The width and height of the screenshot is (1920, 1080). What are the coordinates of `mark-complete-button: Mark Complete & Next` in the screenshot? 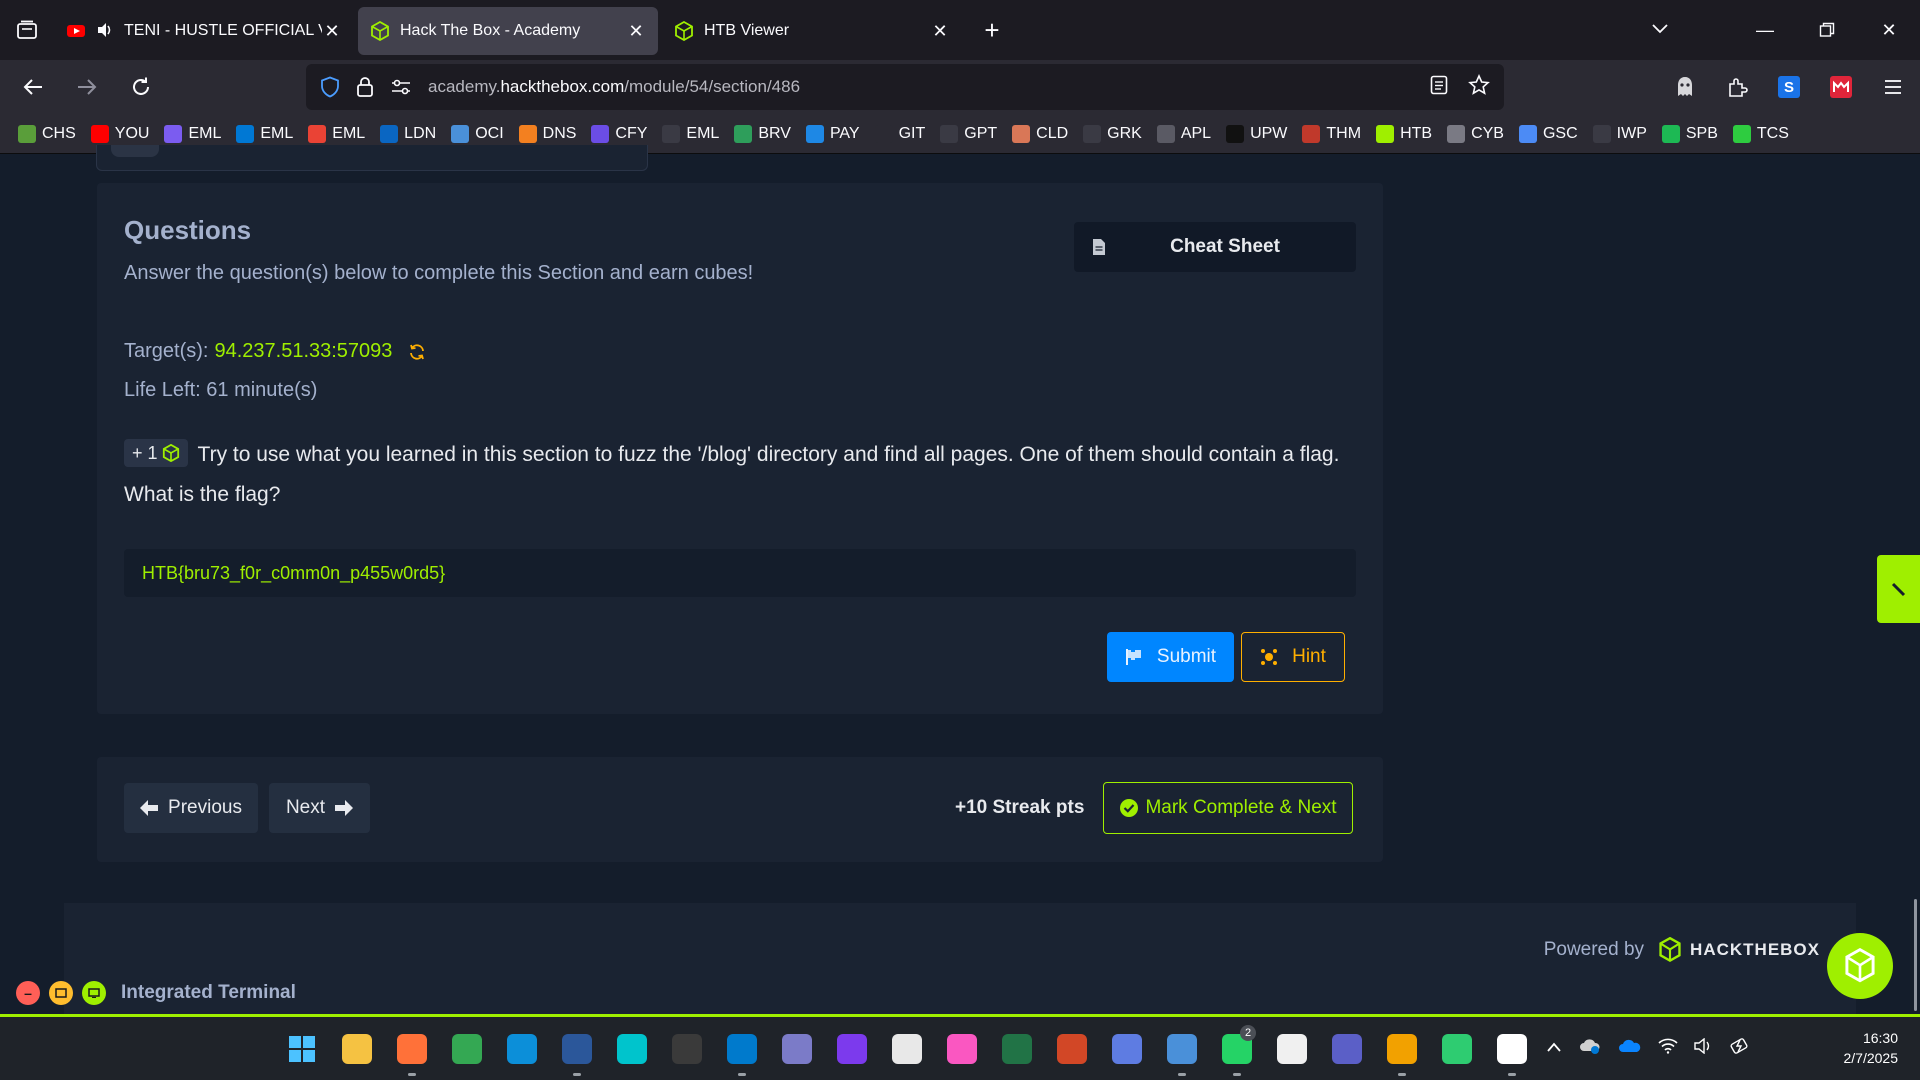 It's located at (1228, 808).